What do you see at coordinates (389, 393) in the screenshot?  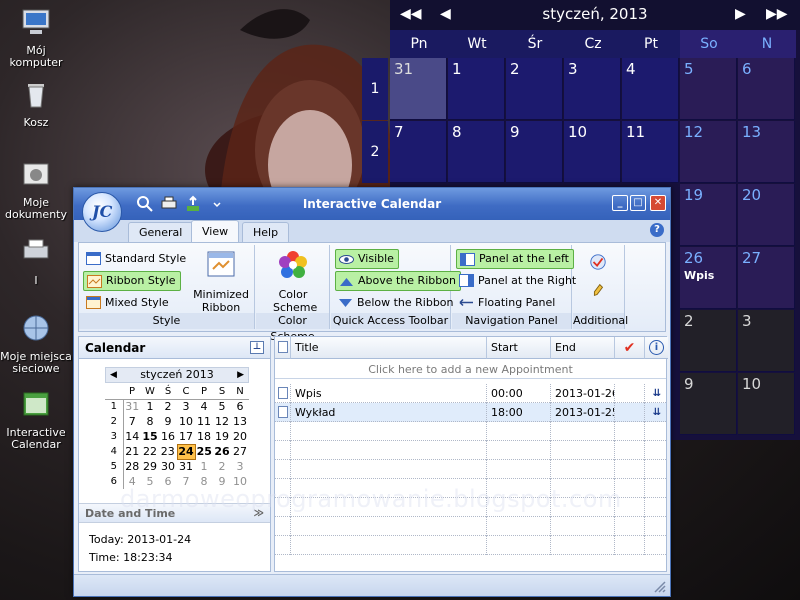 I see `cell-title: Wpis` at bounding box center [389, 393].